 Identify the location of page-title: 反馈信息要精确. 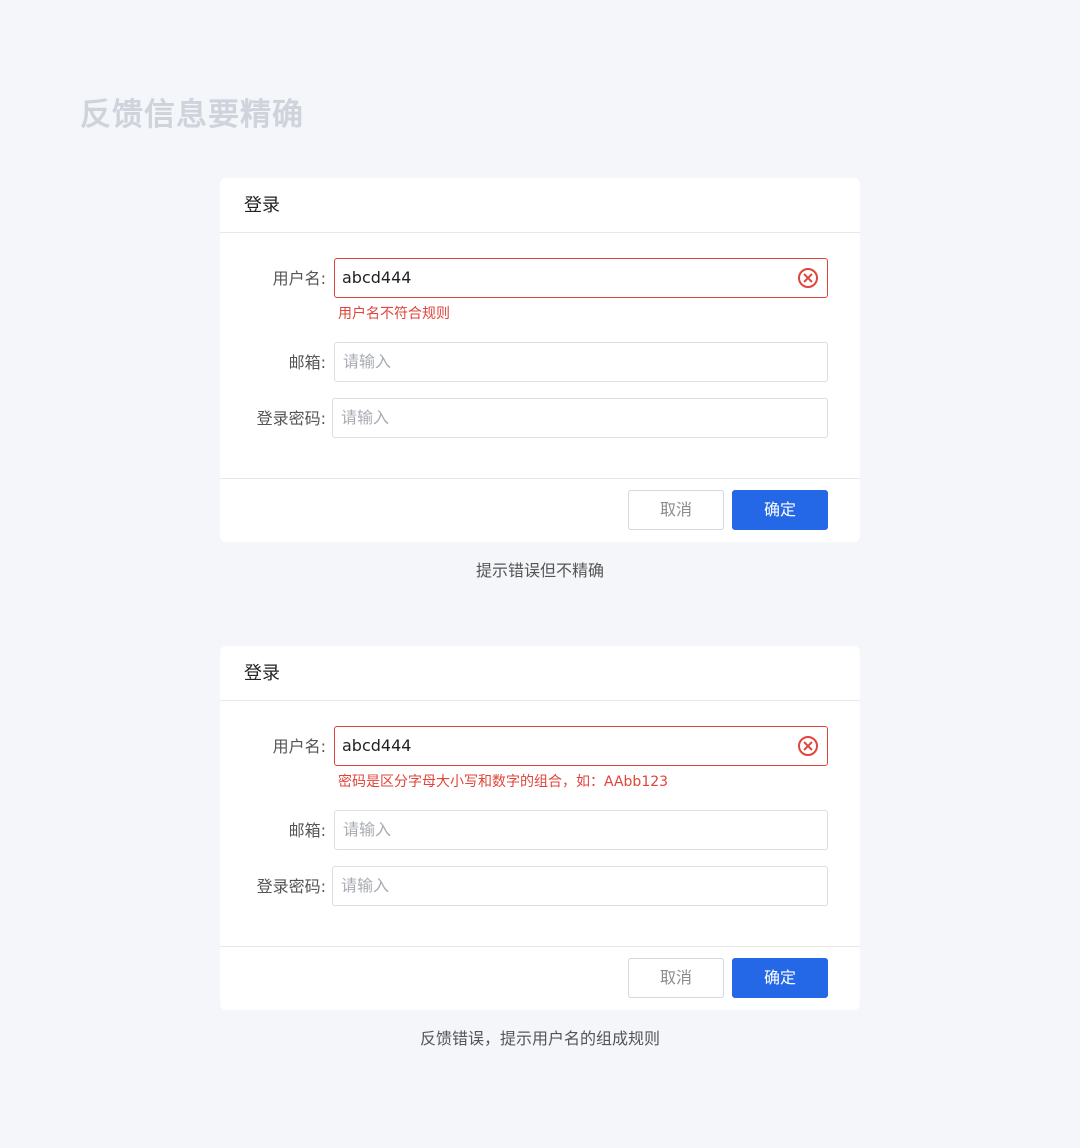
(192, 115).